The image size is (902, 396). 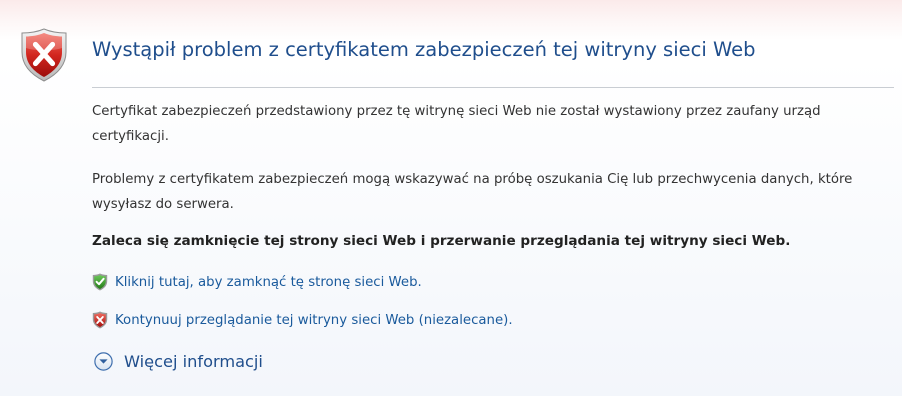 What do you see at coordinates (493, 87) in the screenshot?
I see `title-divider` at bounding box center [493, 87].